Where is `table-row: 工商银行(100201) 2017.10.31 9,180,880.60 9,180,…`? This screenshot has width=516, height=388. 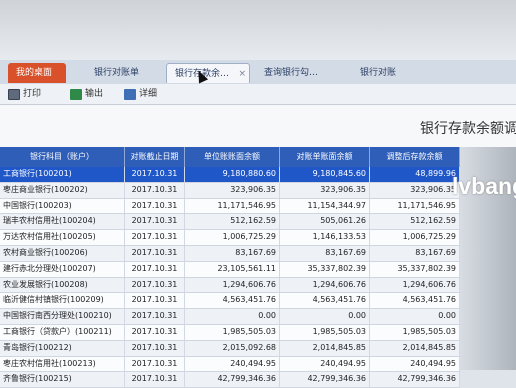
table-row: 工商银行(100201) 2017.10.31 9,180,880.60 9,180,… is located at coordinates (230, 175).